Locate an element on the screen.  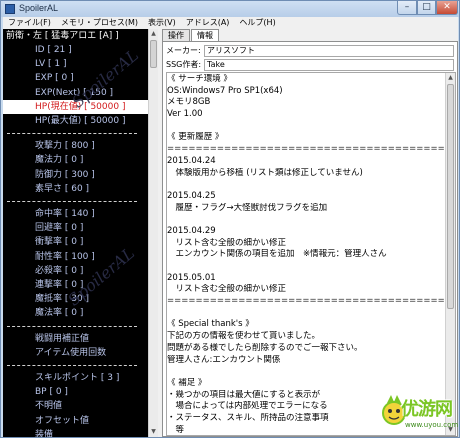
stat-label: HP(最大値) [ 50000 ] is located at coordinates (80, 121).